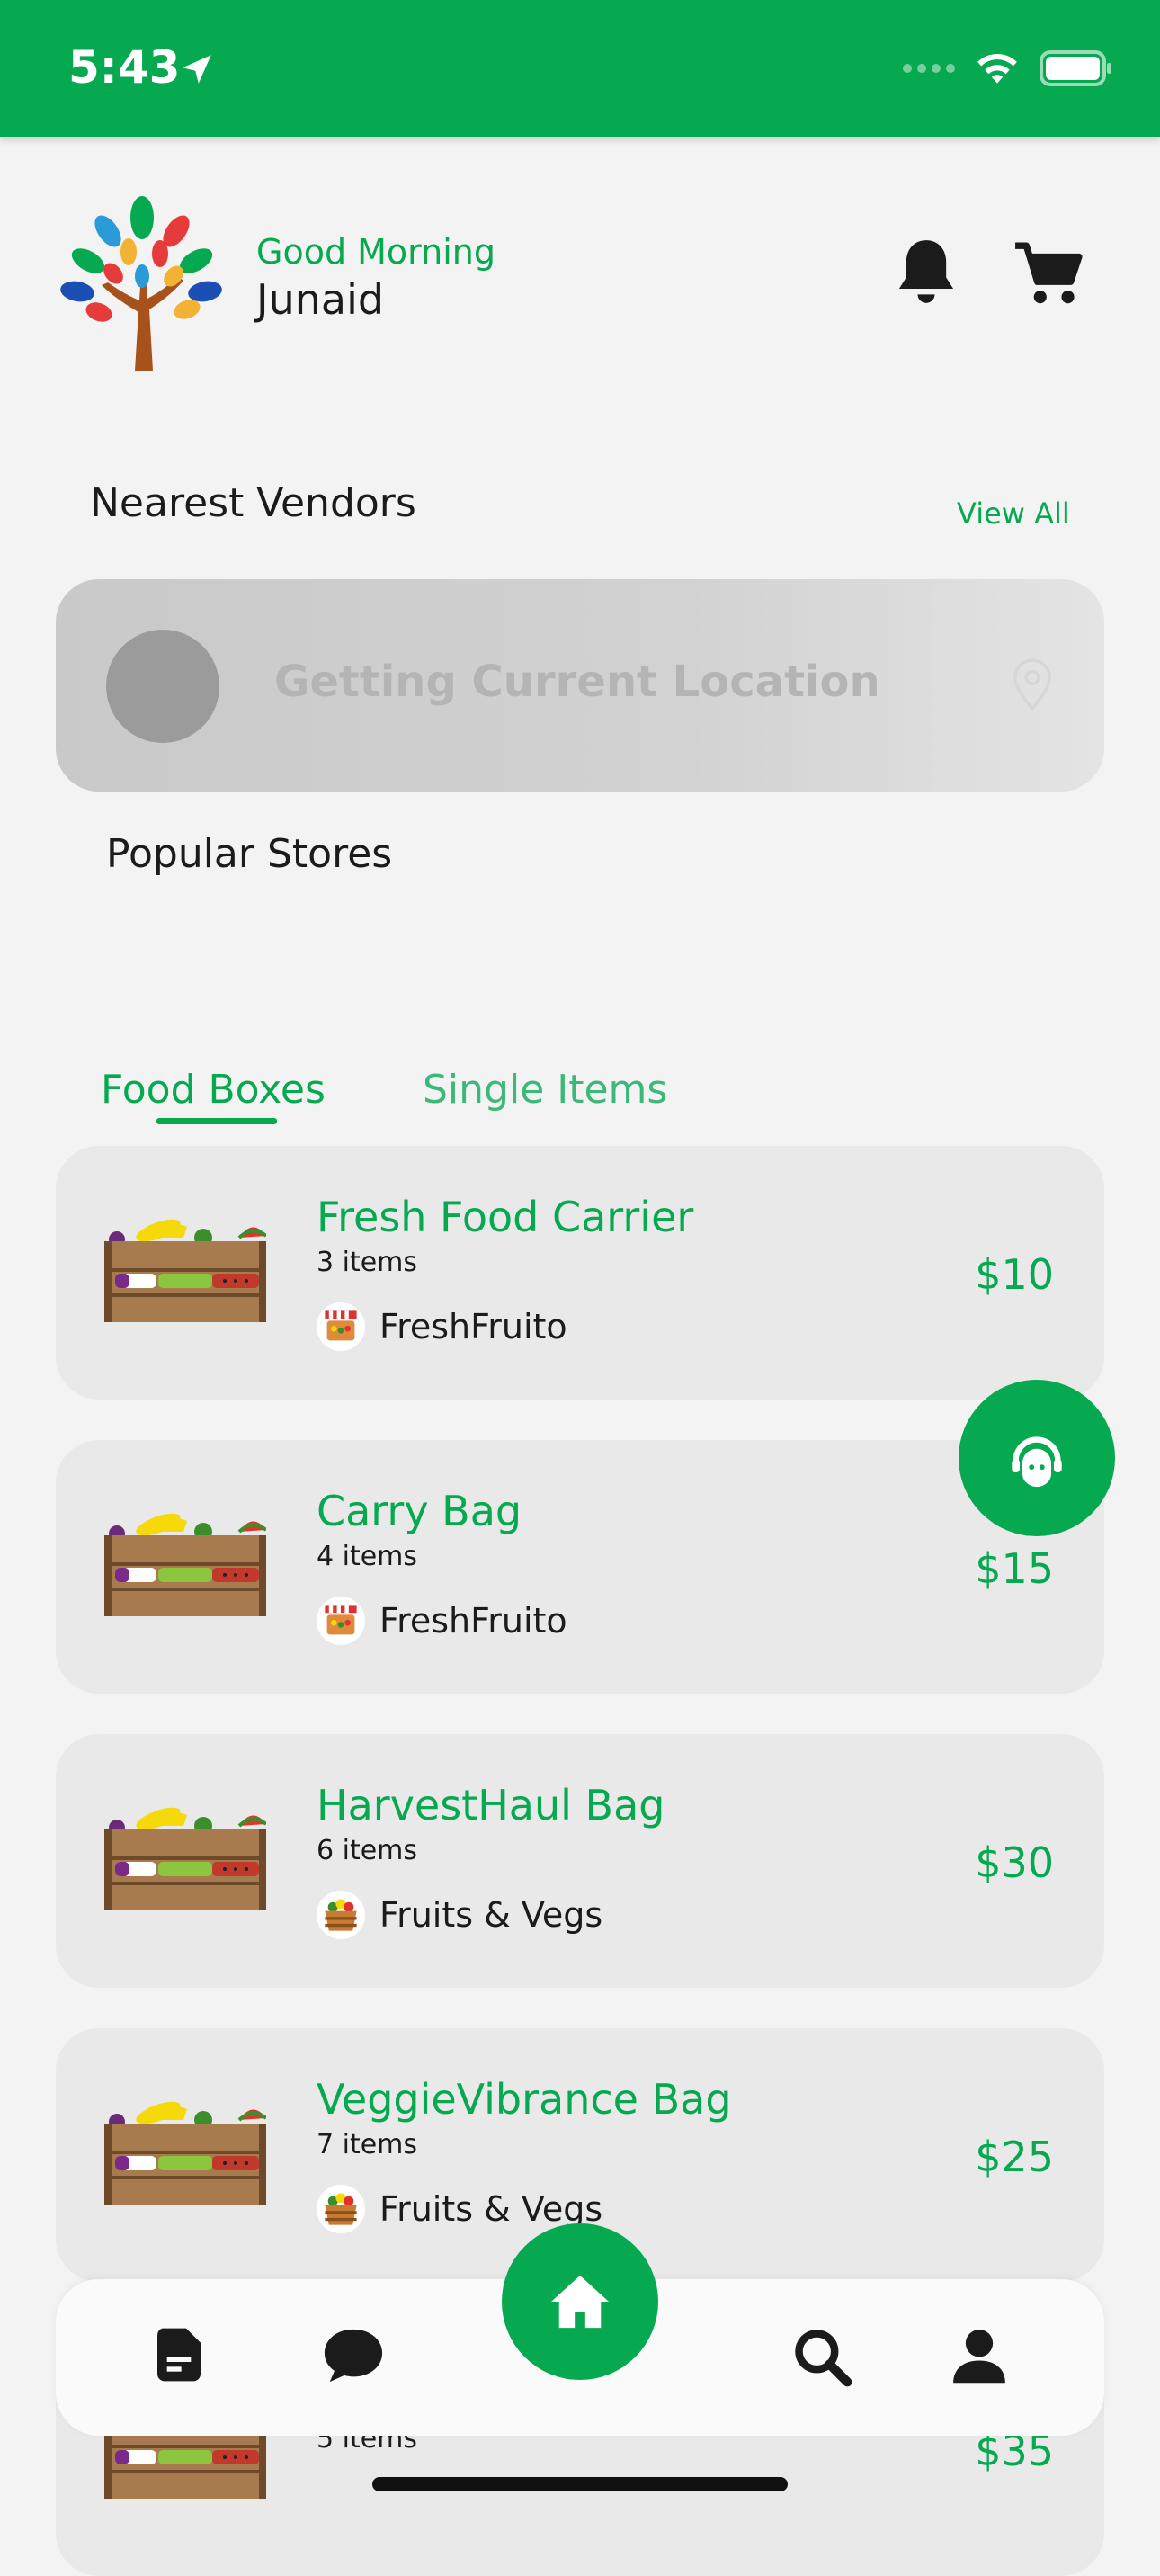  What do you see at coordinates (367, 1556) in the screenshot?
I see `product-item-count: 4 items` at bounding box center [367, 1556].